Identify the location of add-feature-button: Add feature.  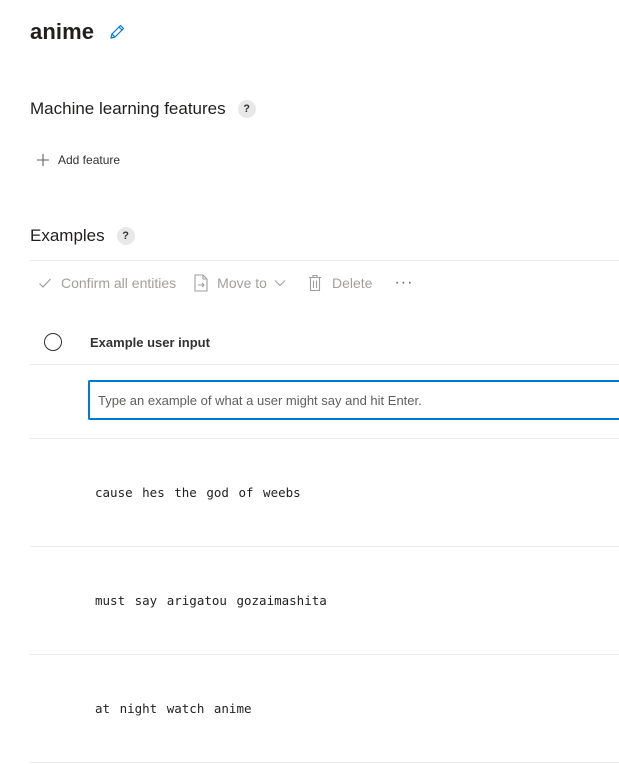
(78, 160).